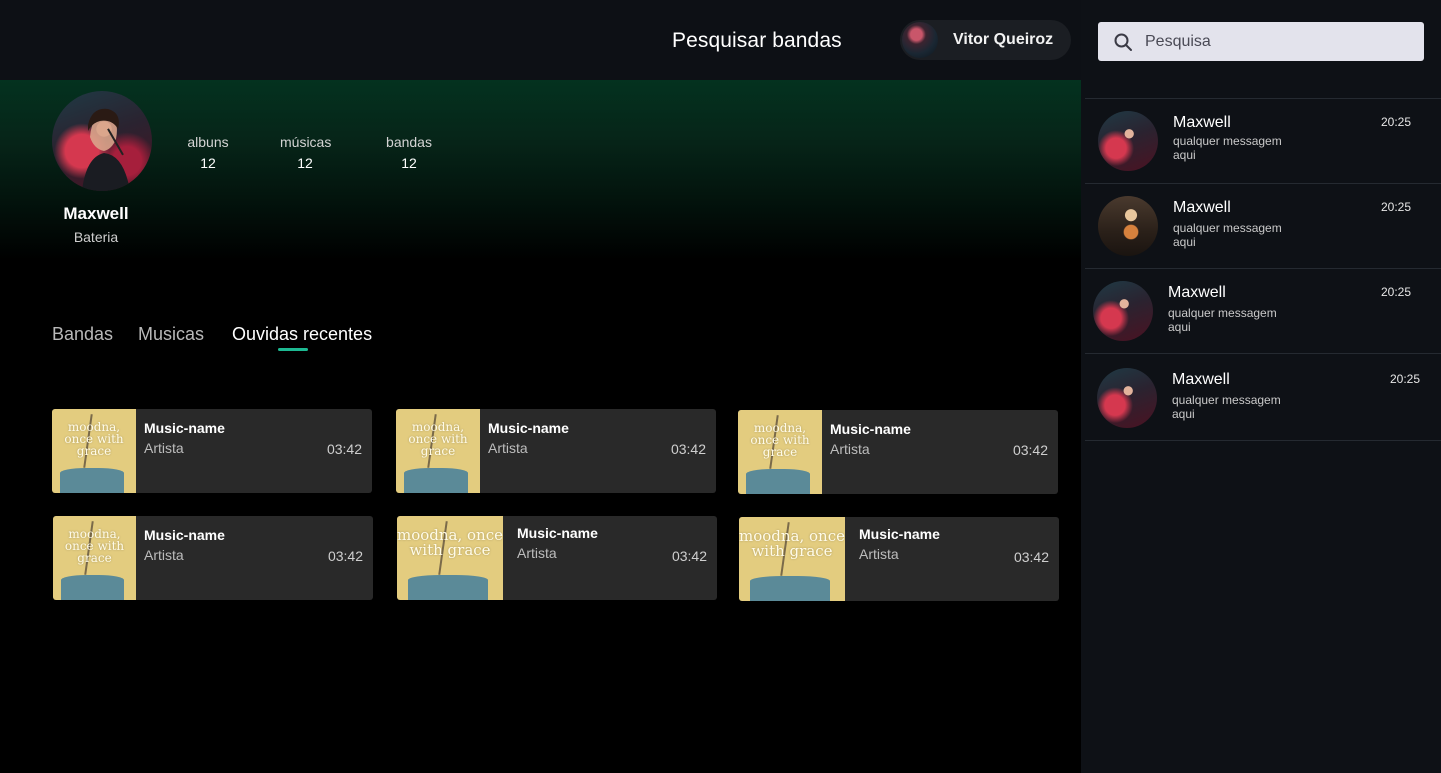 The image size is (1441, 773). I want to click on tab-ouvidas-recentes: Ouvidas recentes, so click(302, 334).